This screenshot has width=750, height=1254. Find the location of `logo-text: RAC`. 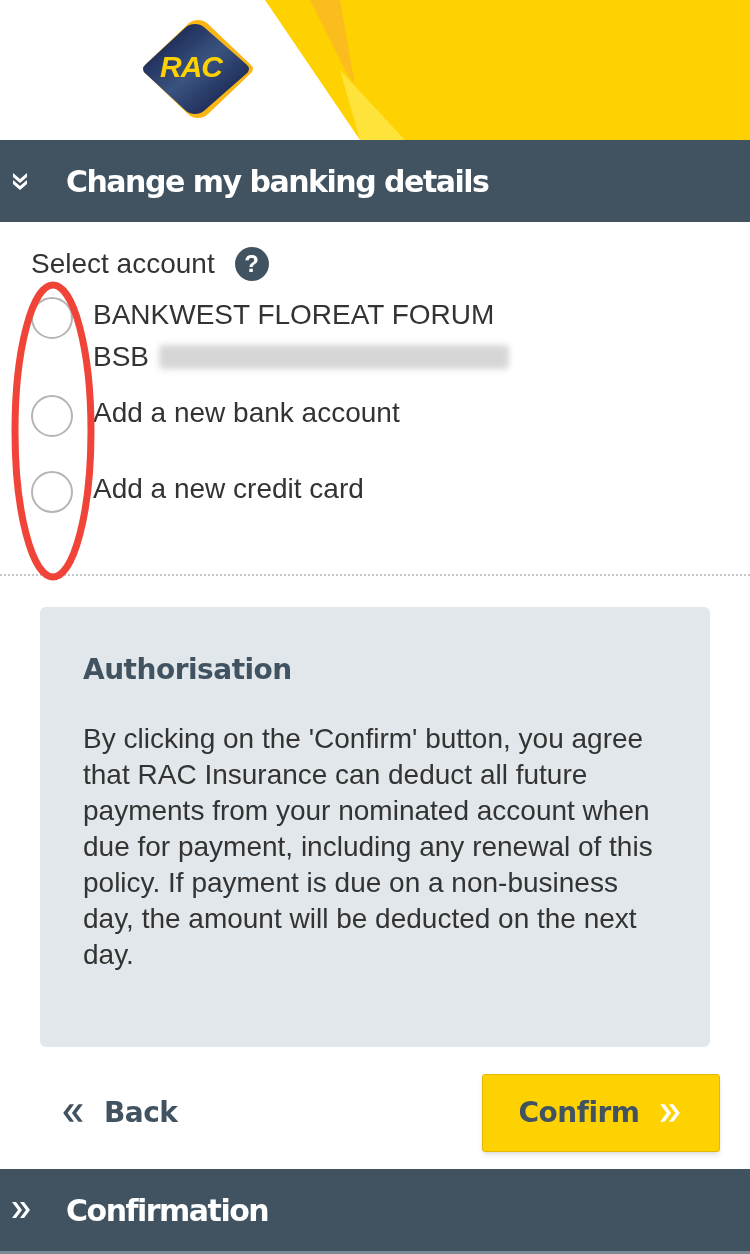

logo-text: RAC is located at coordinates (191, 67).